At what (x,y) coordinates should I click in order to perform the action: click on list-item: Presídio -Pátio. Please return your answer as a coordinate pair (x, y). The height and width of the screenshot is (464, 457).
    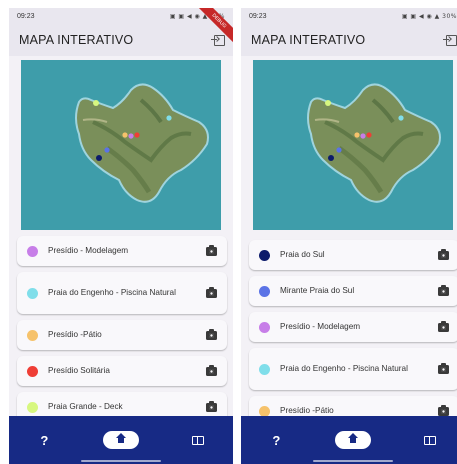
    Looking at the image, I should click on (122, 335).